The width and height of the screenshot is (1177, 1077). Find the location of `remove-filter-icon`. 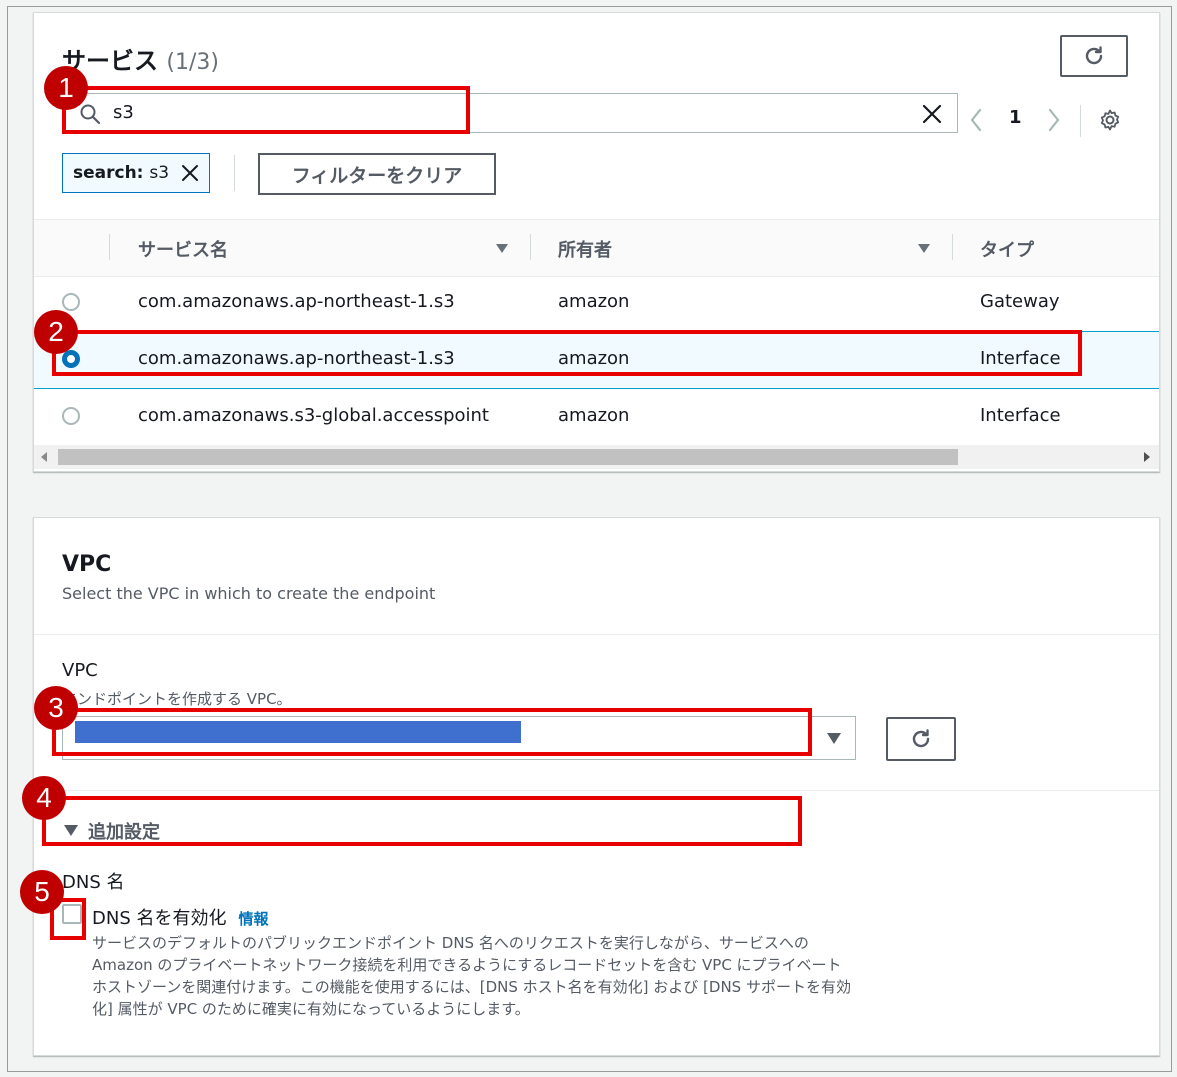

remove-filter-icon is located at coordinates (190, 173).